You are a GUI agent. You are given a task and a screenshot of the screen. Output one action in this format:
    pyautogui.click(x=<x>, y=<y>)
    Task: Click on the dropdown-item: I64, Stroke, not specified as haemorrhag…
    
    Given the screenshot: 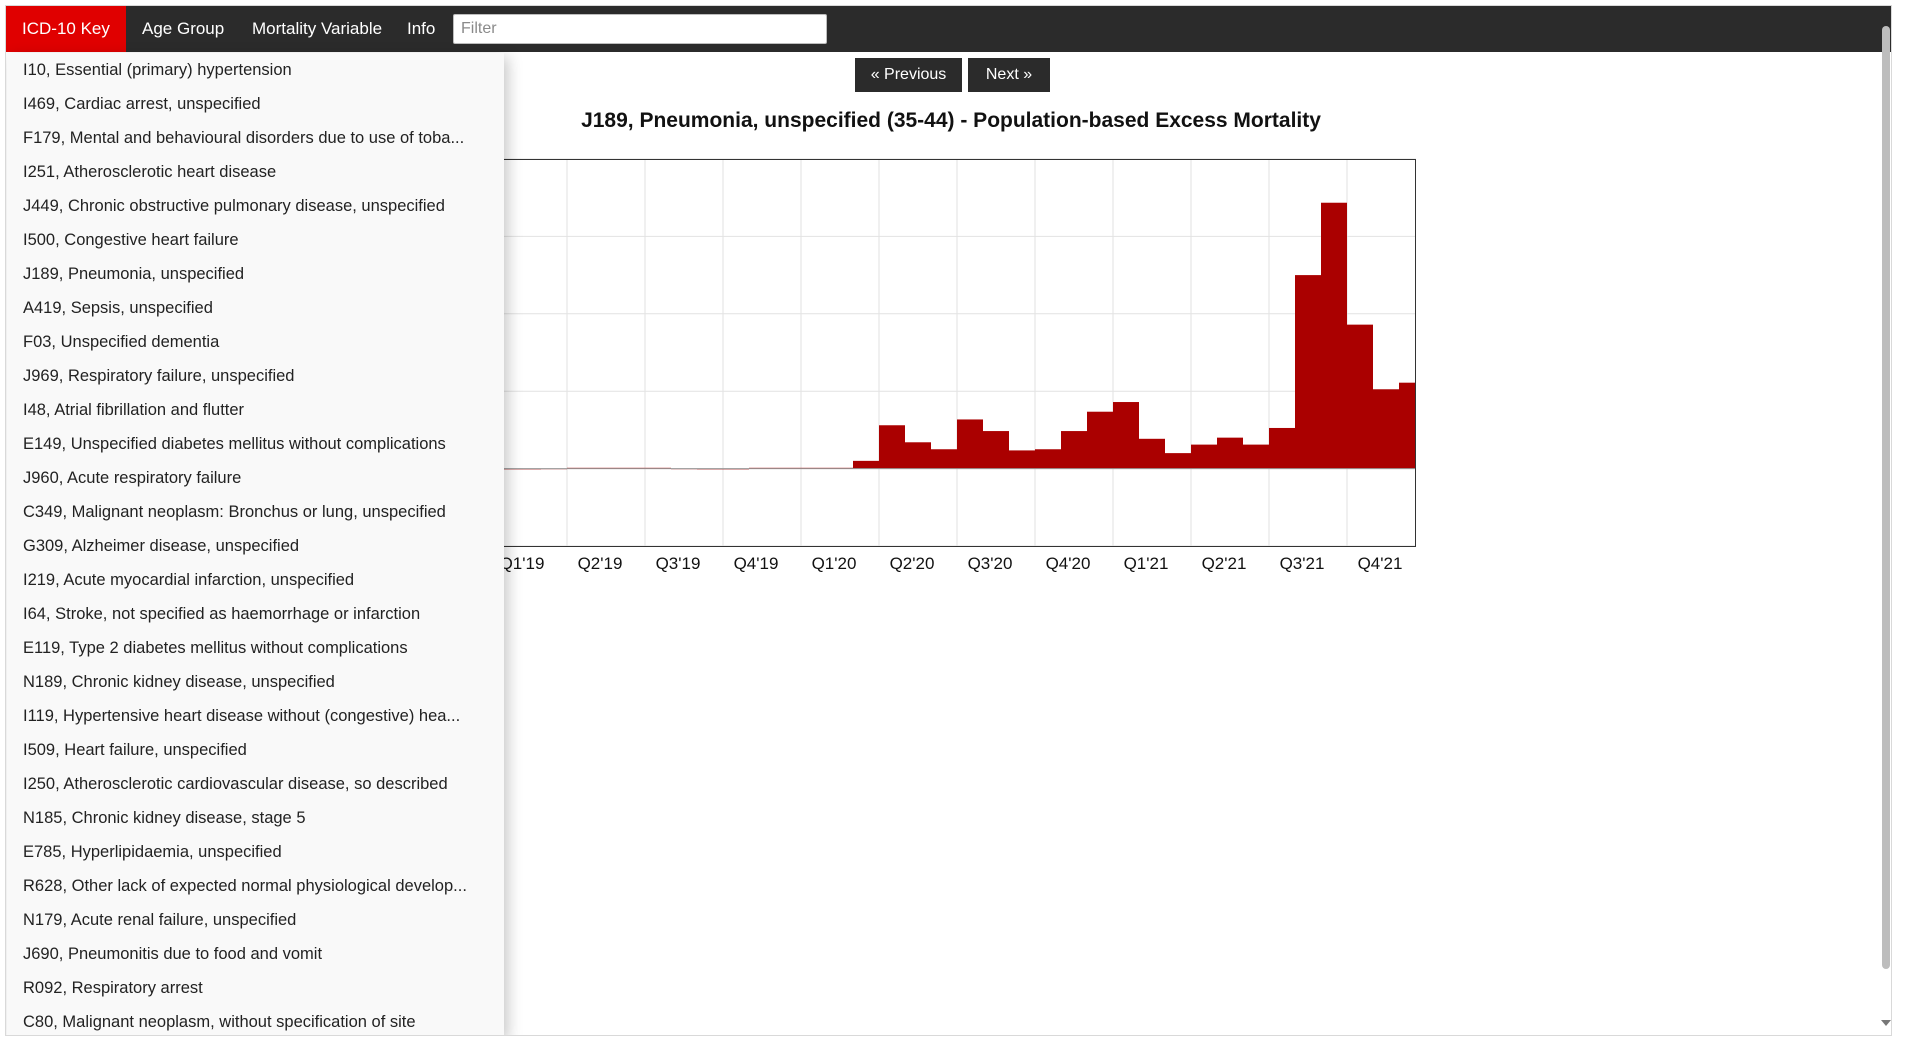 What is the action you would take?
    pyautogui.click(x=237, y=614)
    